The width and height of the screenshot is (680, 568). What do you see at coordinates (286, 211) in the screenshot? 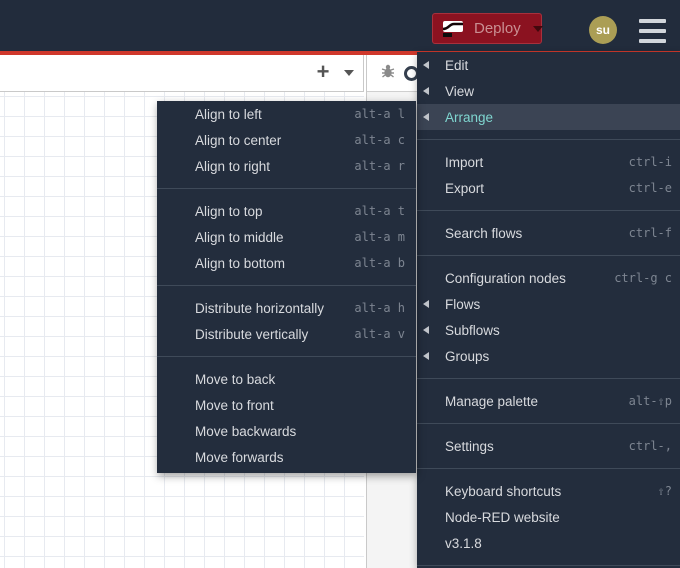
I see `menu-item-align-to-top: Align to top alt-a t` at bounding box center [286, 211].